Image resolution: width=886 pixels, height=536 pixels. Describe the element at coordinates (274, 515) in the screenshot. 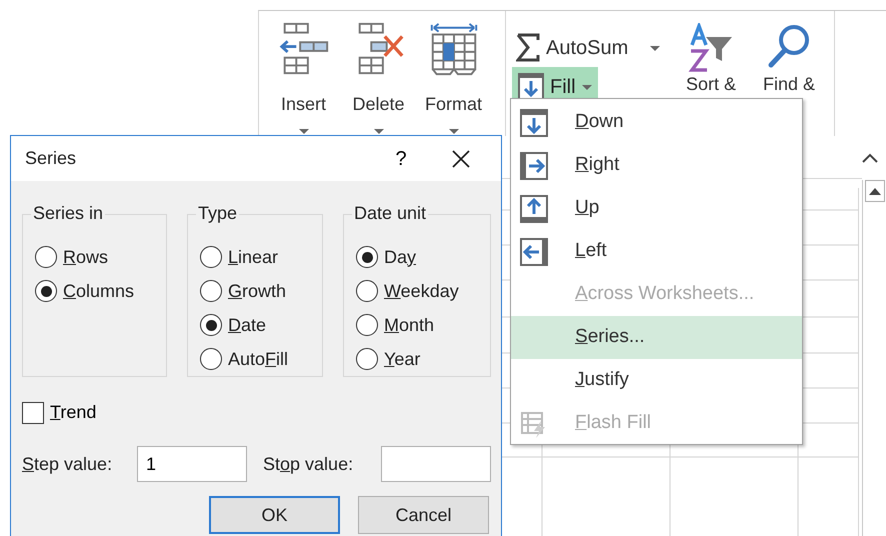

I see `dialog-button: OK` at that location.